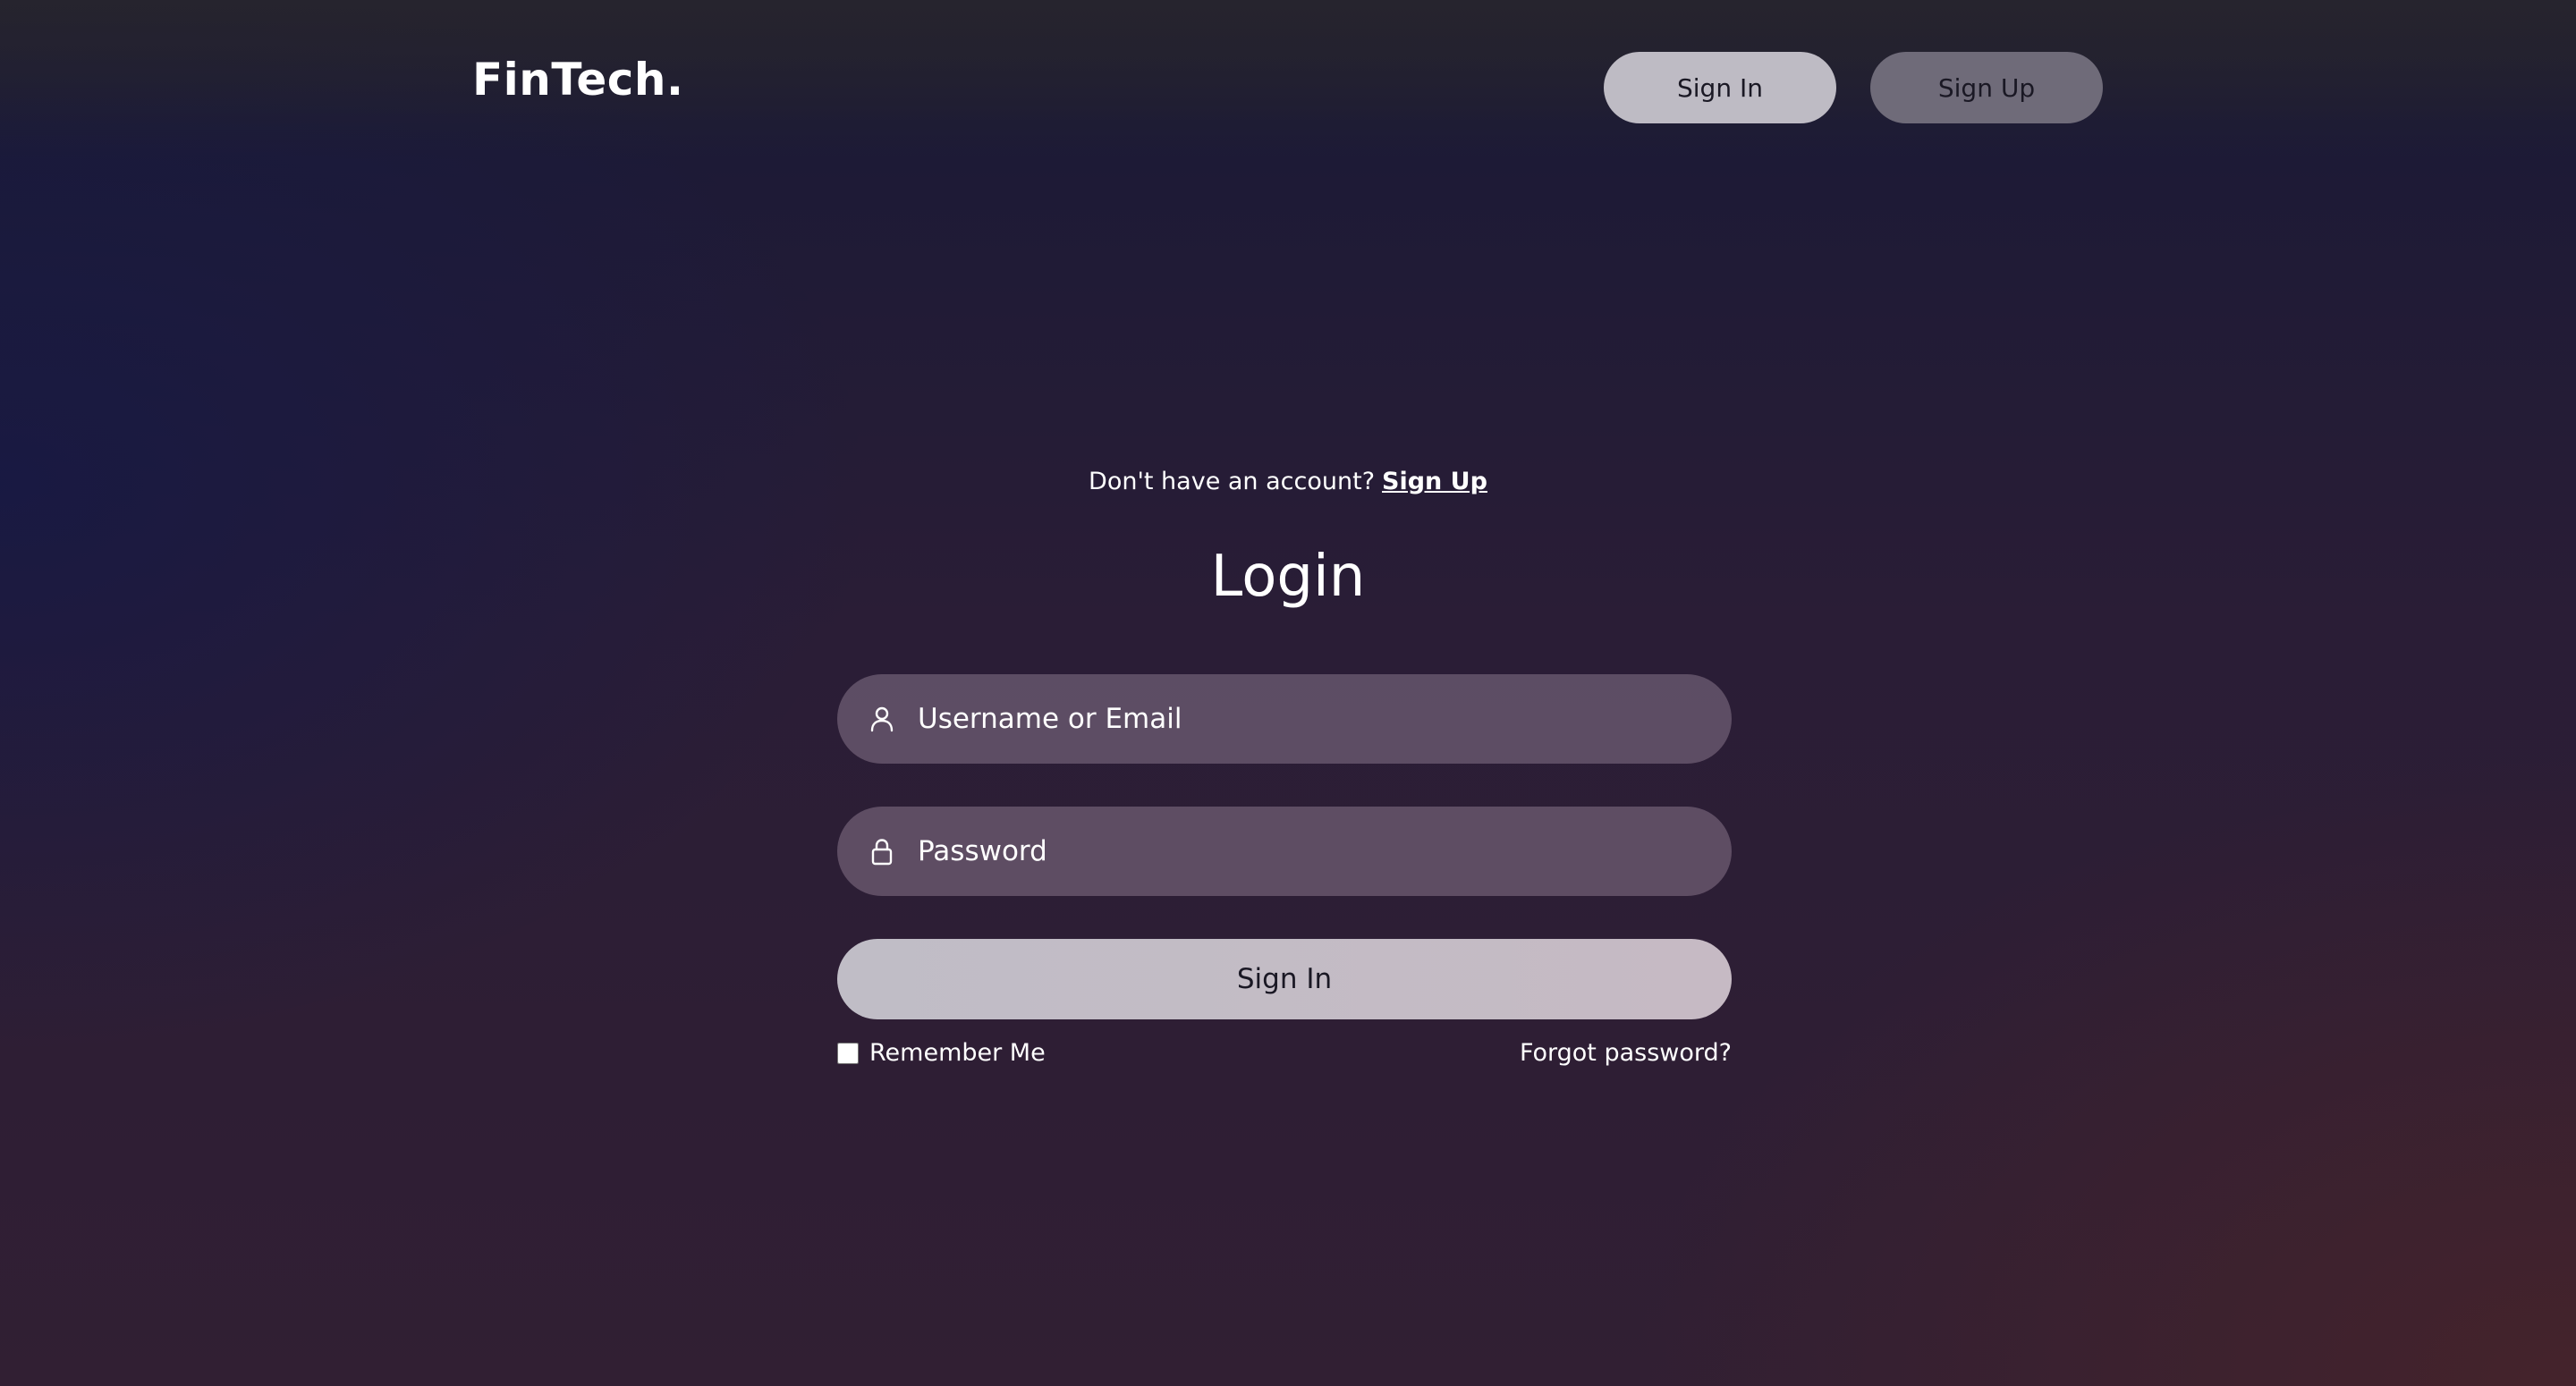  I want to click on header-sign-in-button: Sign In, so click(1720, 87).